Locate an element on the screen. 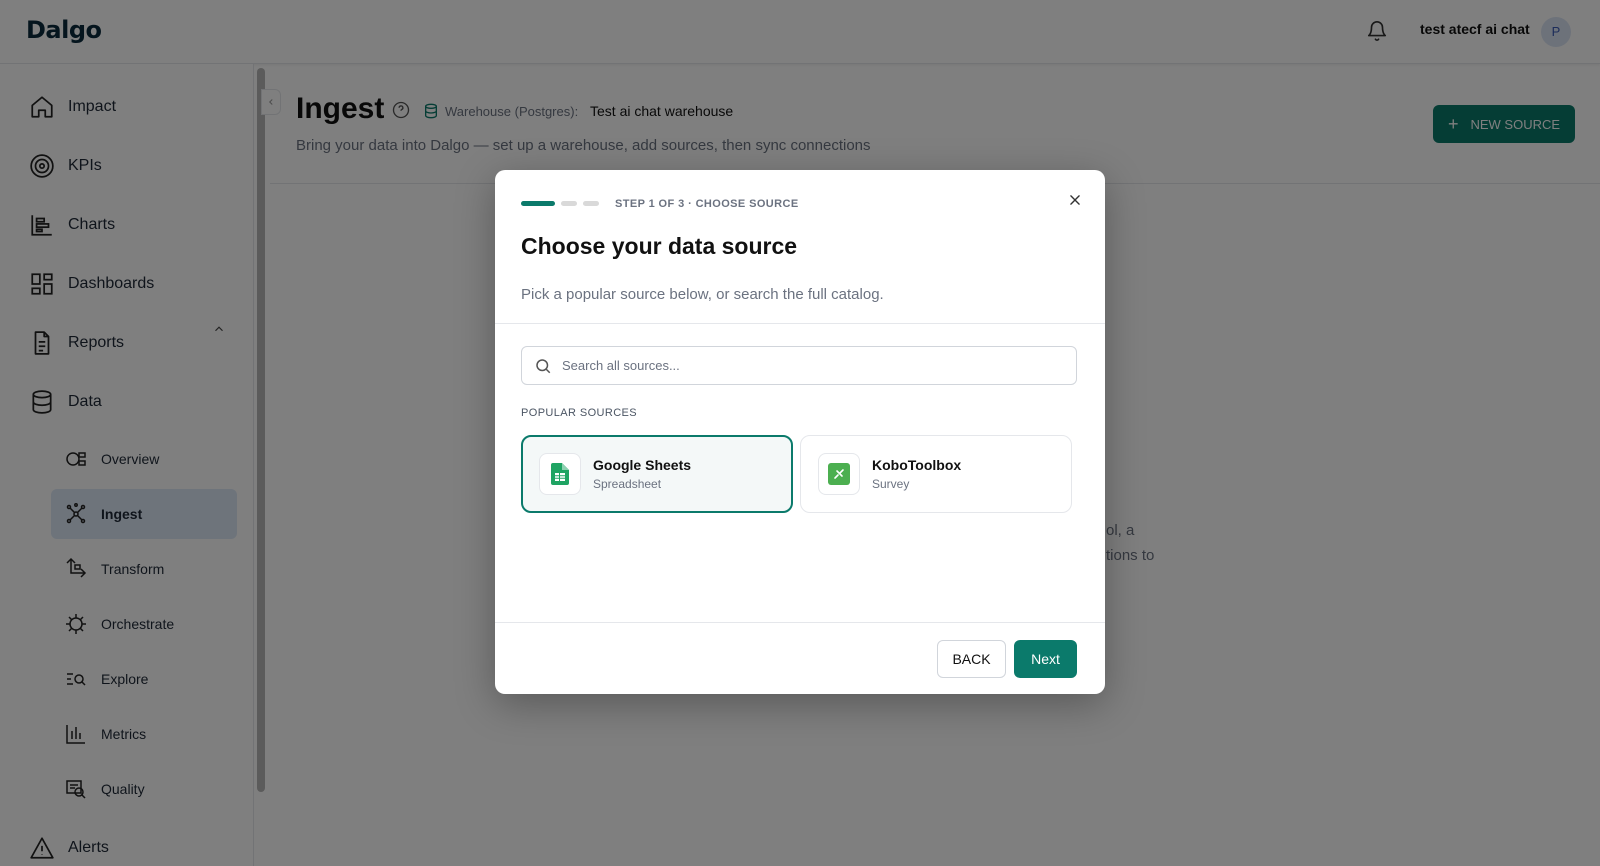  kobotoolbox-icon is located at coordinates (839, 474).